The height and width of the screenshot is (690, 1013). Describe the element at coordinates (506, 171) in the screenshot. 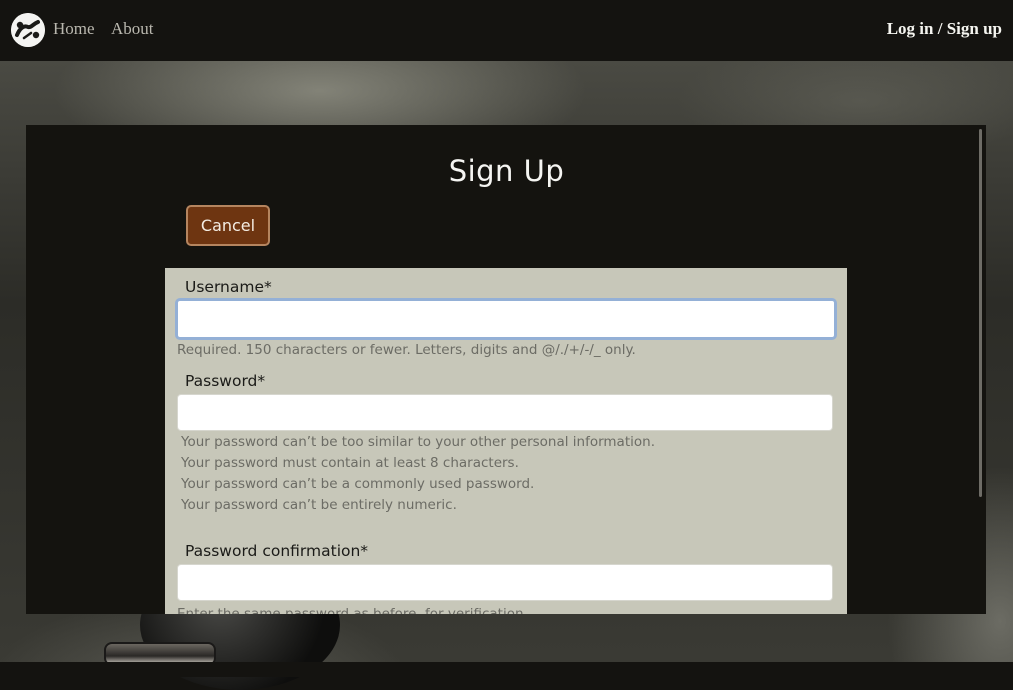

I see `page-title: Sign Up` at that location.